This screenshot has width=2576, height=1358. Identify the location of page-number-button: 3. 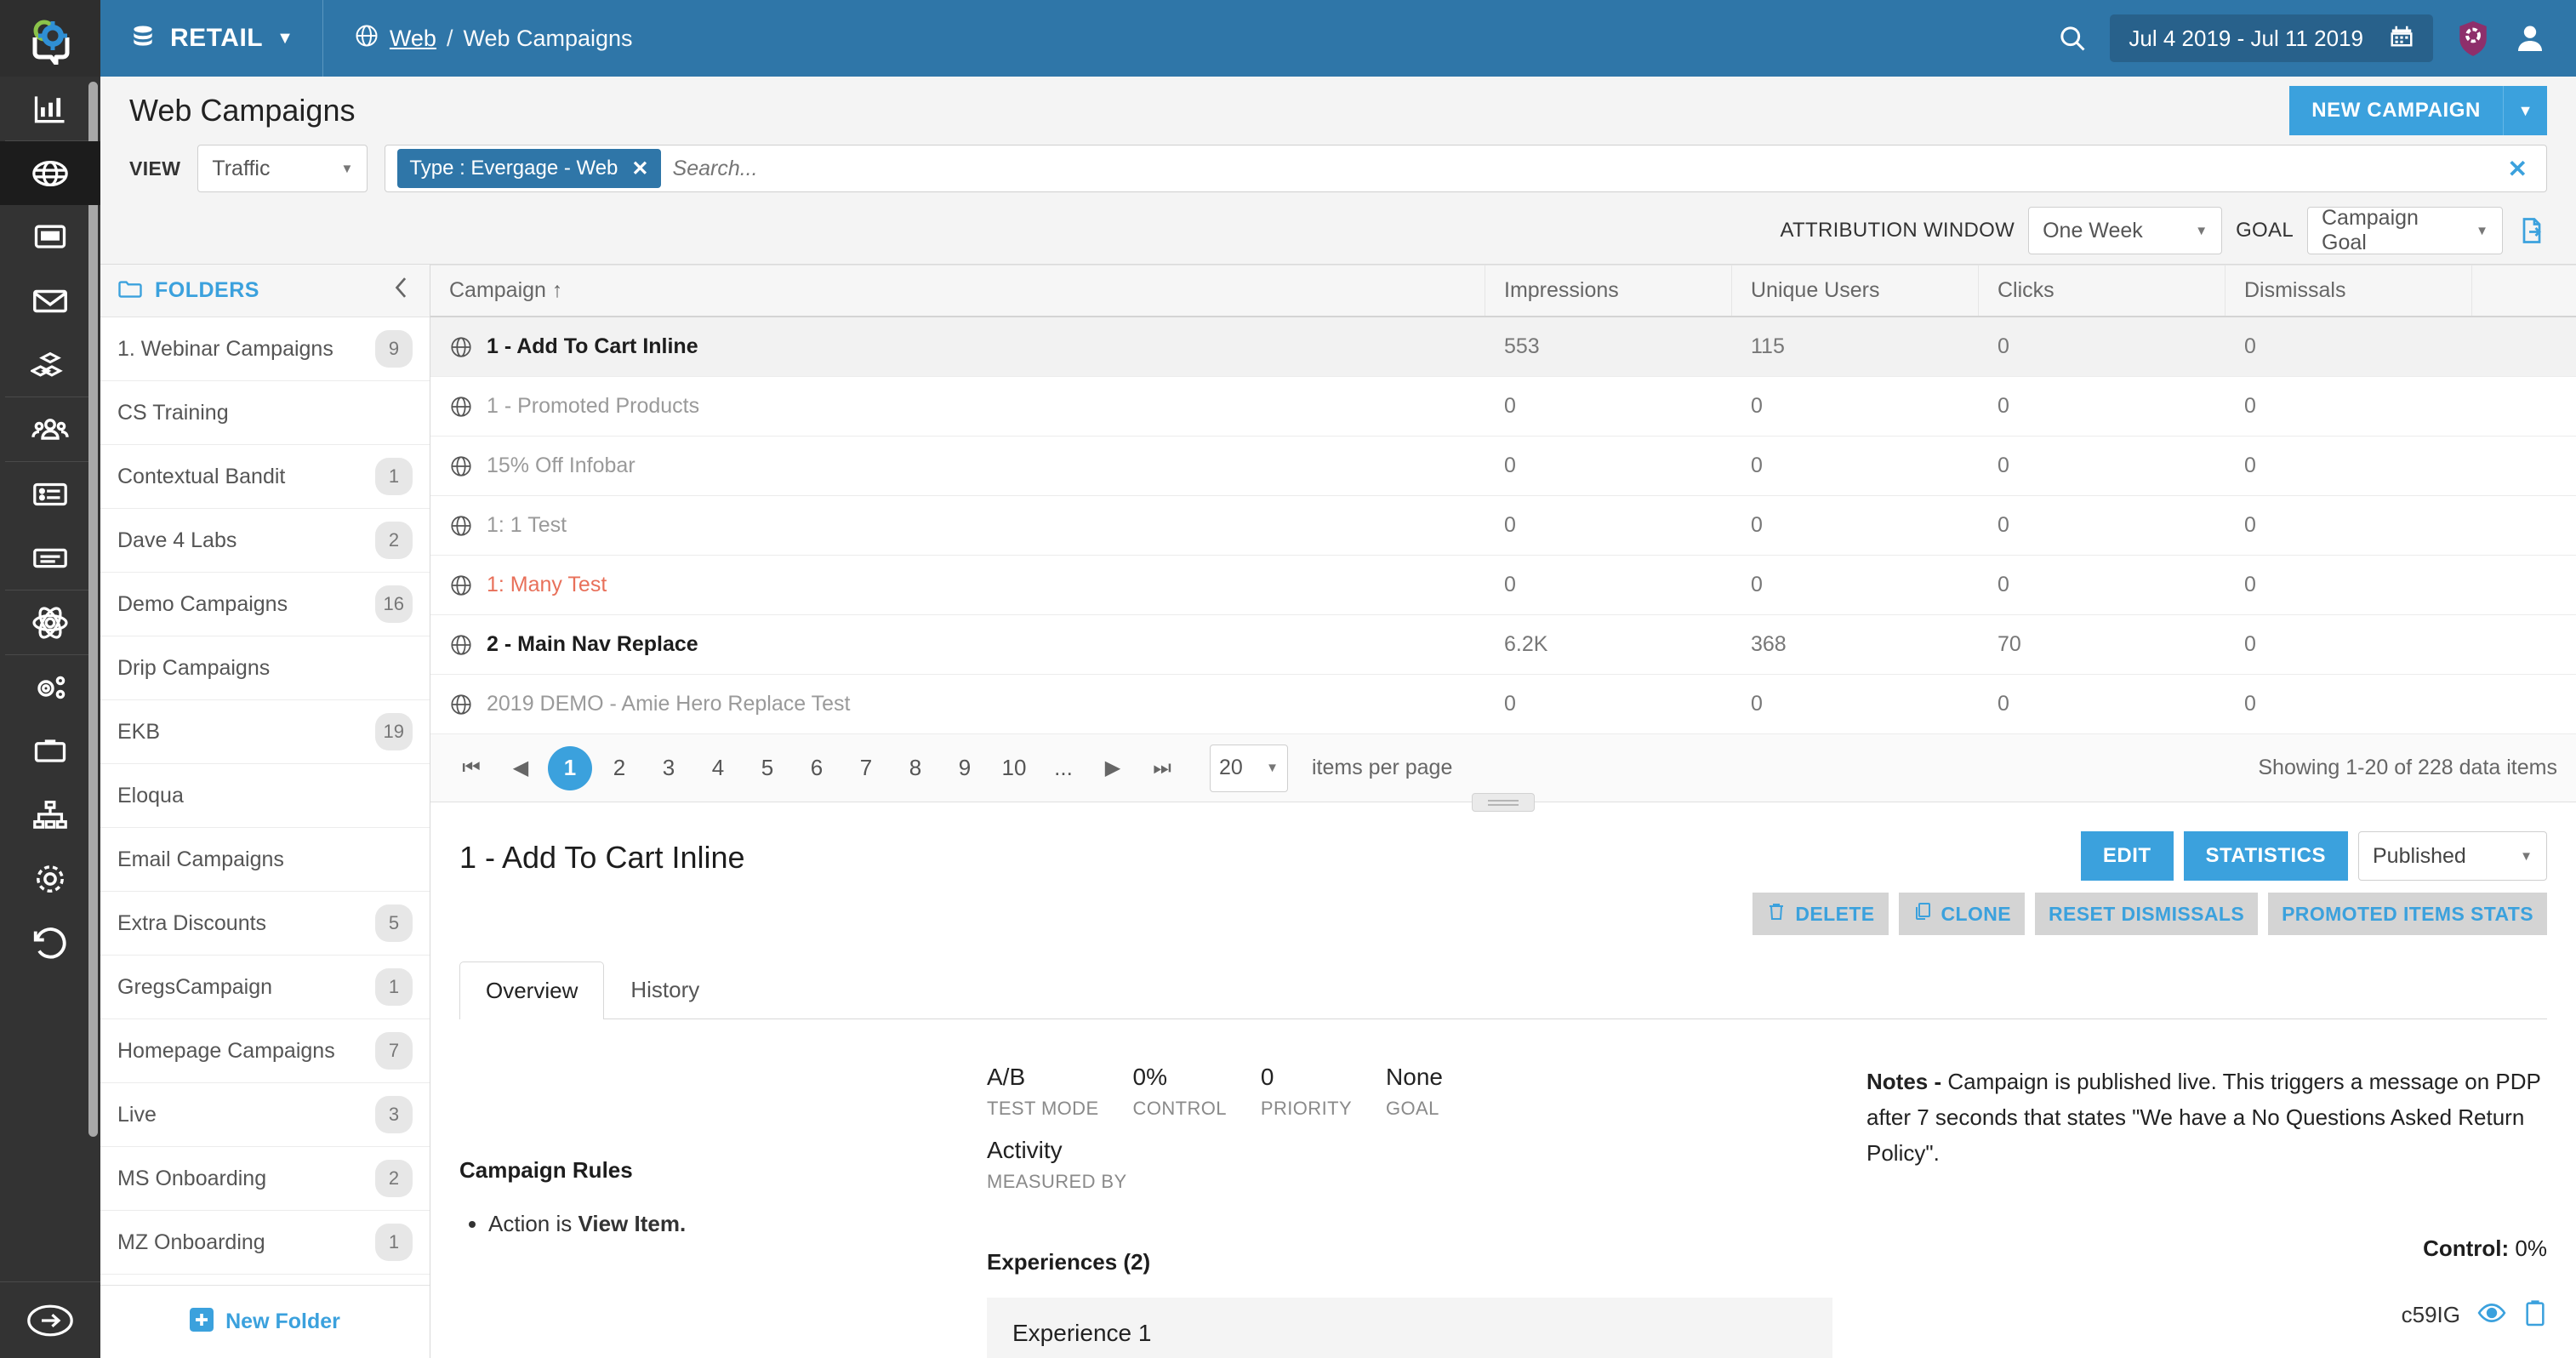
(669, 768).